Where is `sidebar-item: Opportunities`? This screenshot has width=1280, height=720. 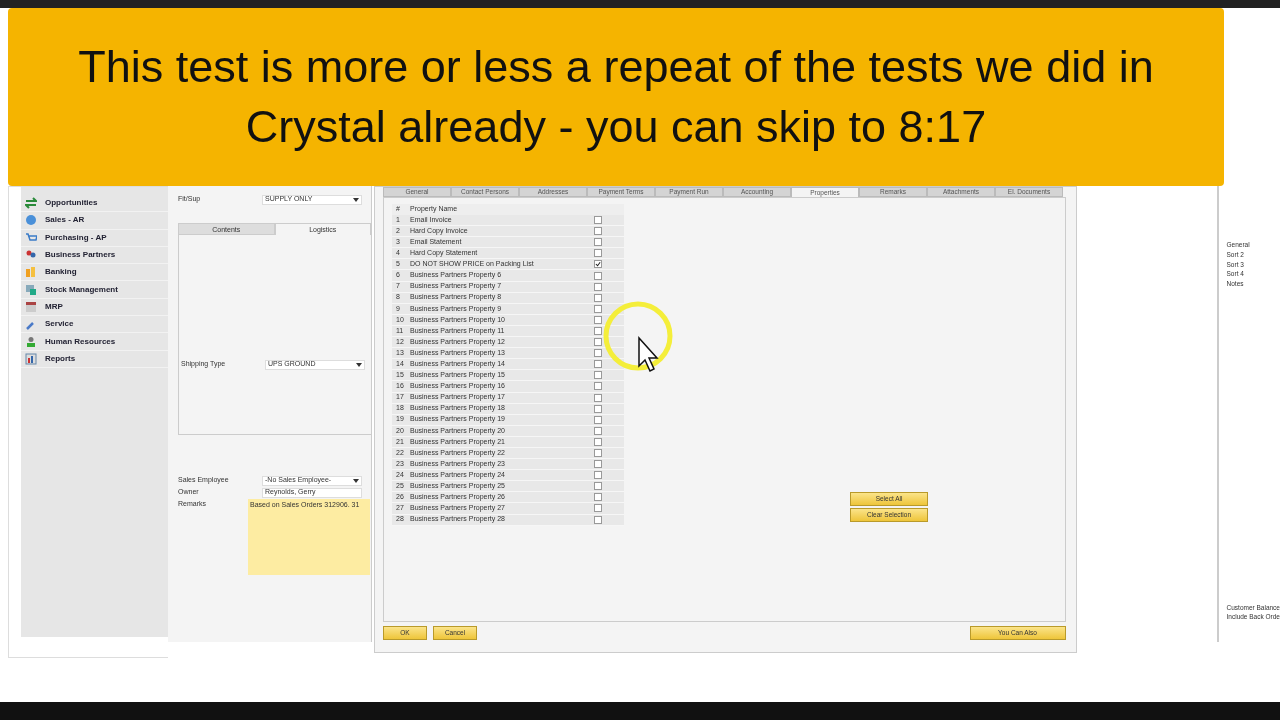
sidebar-item: Opportunities is located at coordinates (94, 204).